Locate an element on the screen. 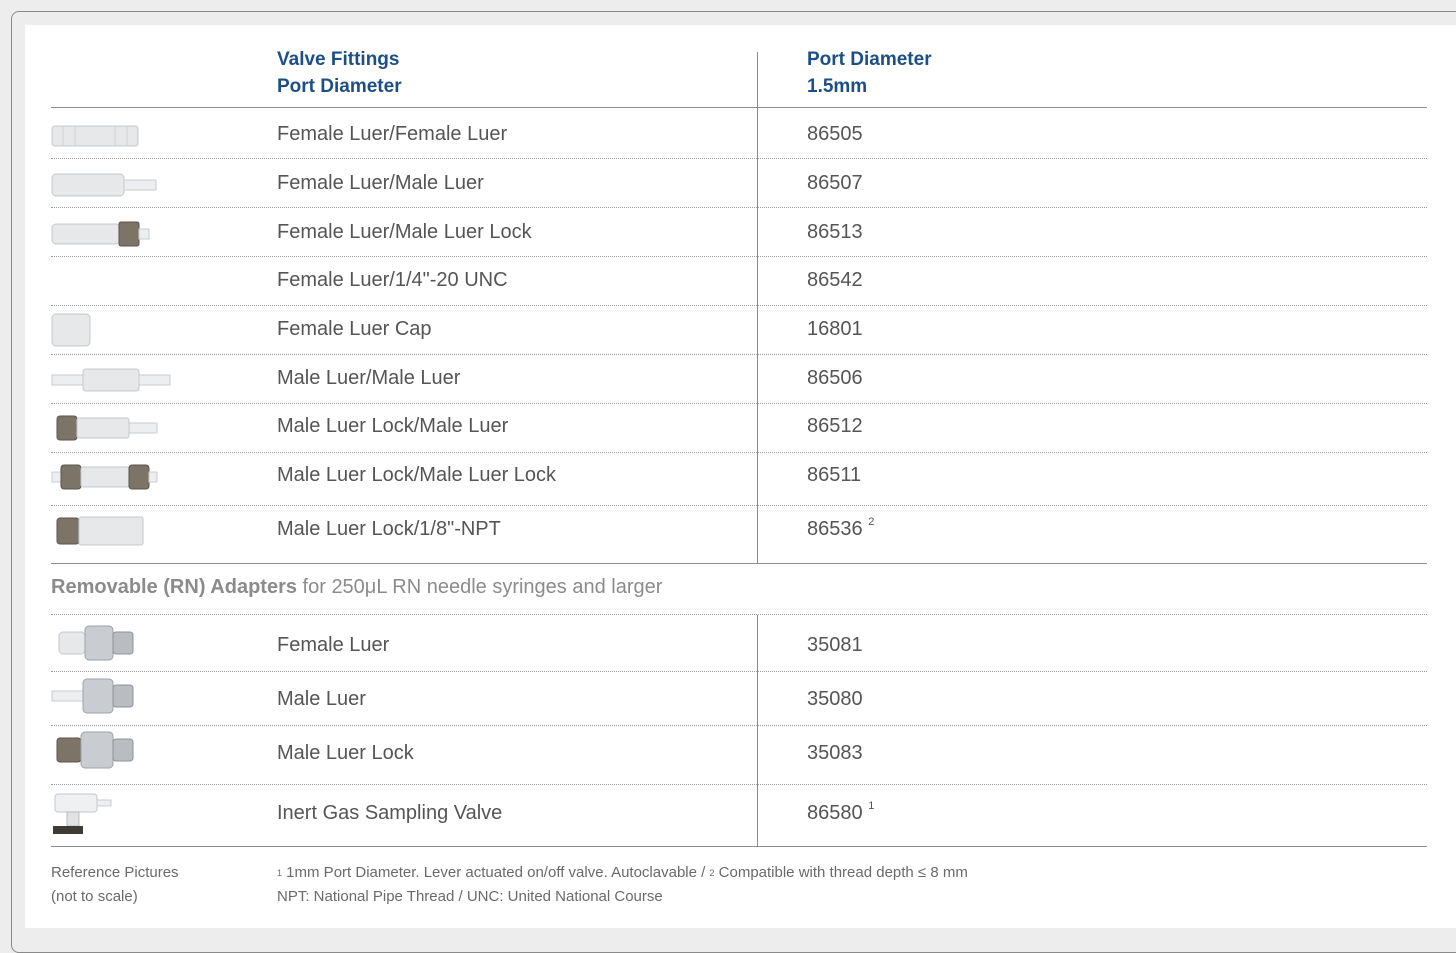 The image size is (1456, 953). part-number: 86507 is located at coordinates (835, 183).